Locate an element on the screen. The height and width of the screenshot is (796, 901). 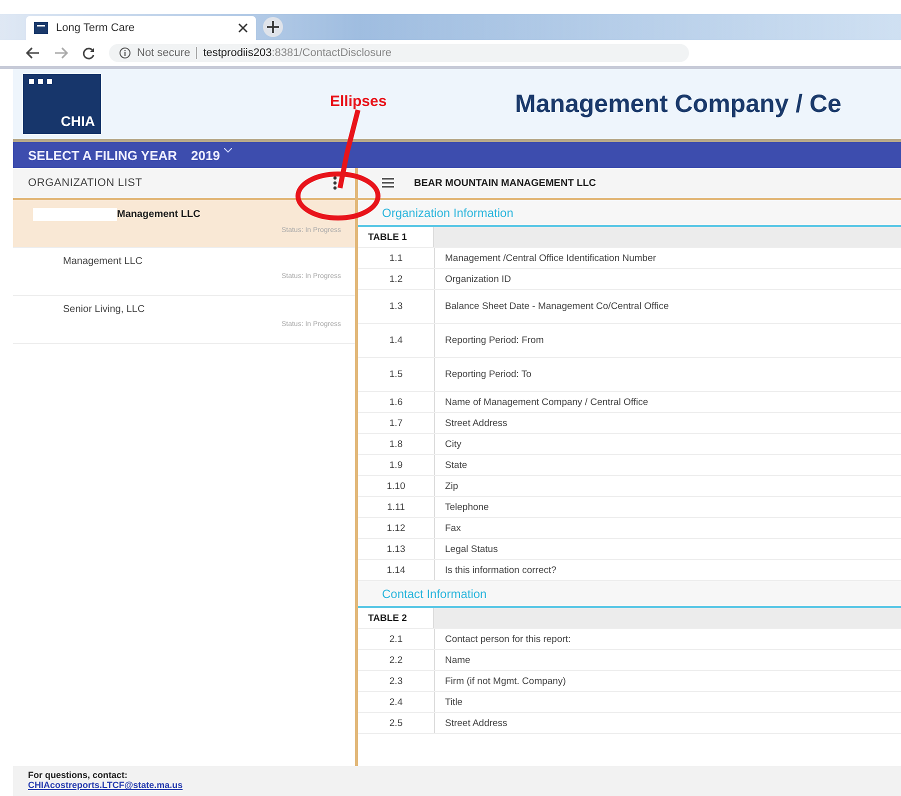
reload-icon is located at coordinates (88, 53).